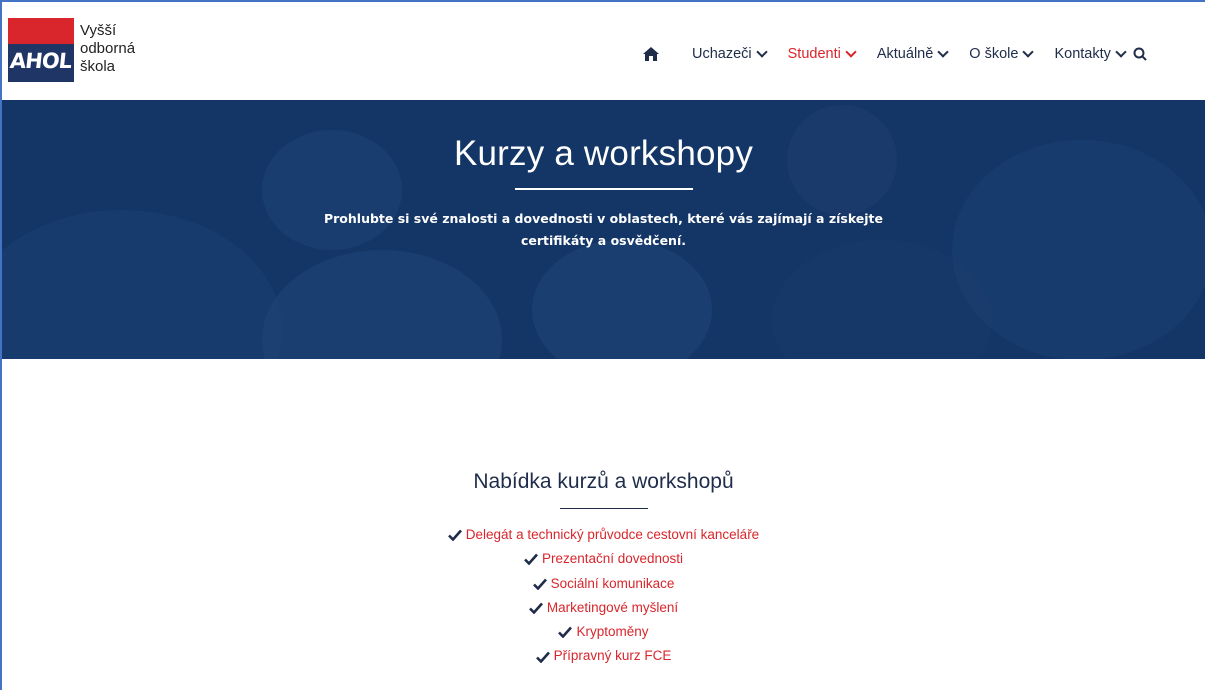 This screenshot has width=1205, height=690. I want to click on nav-item-studenti: Studenti, so click(822, 54).